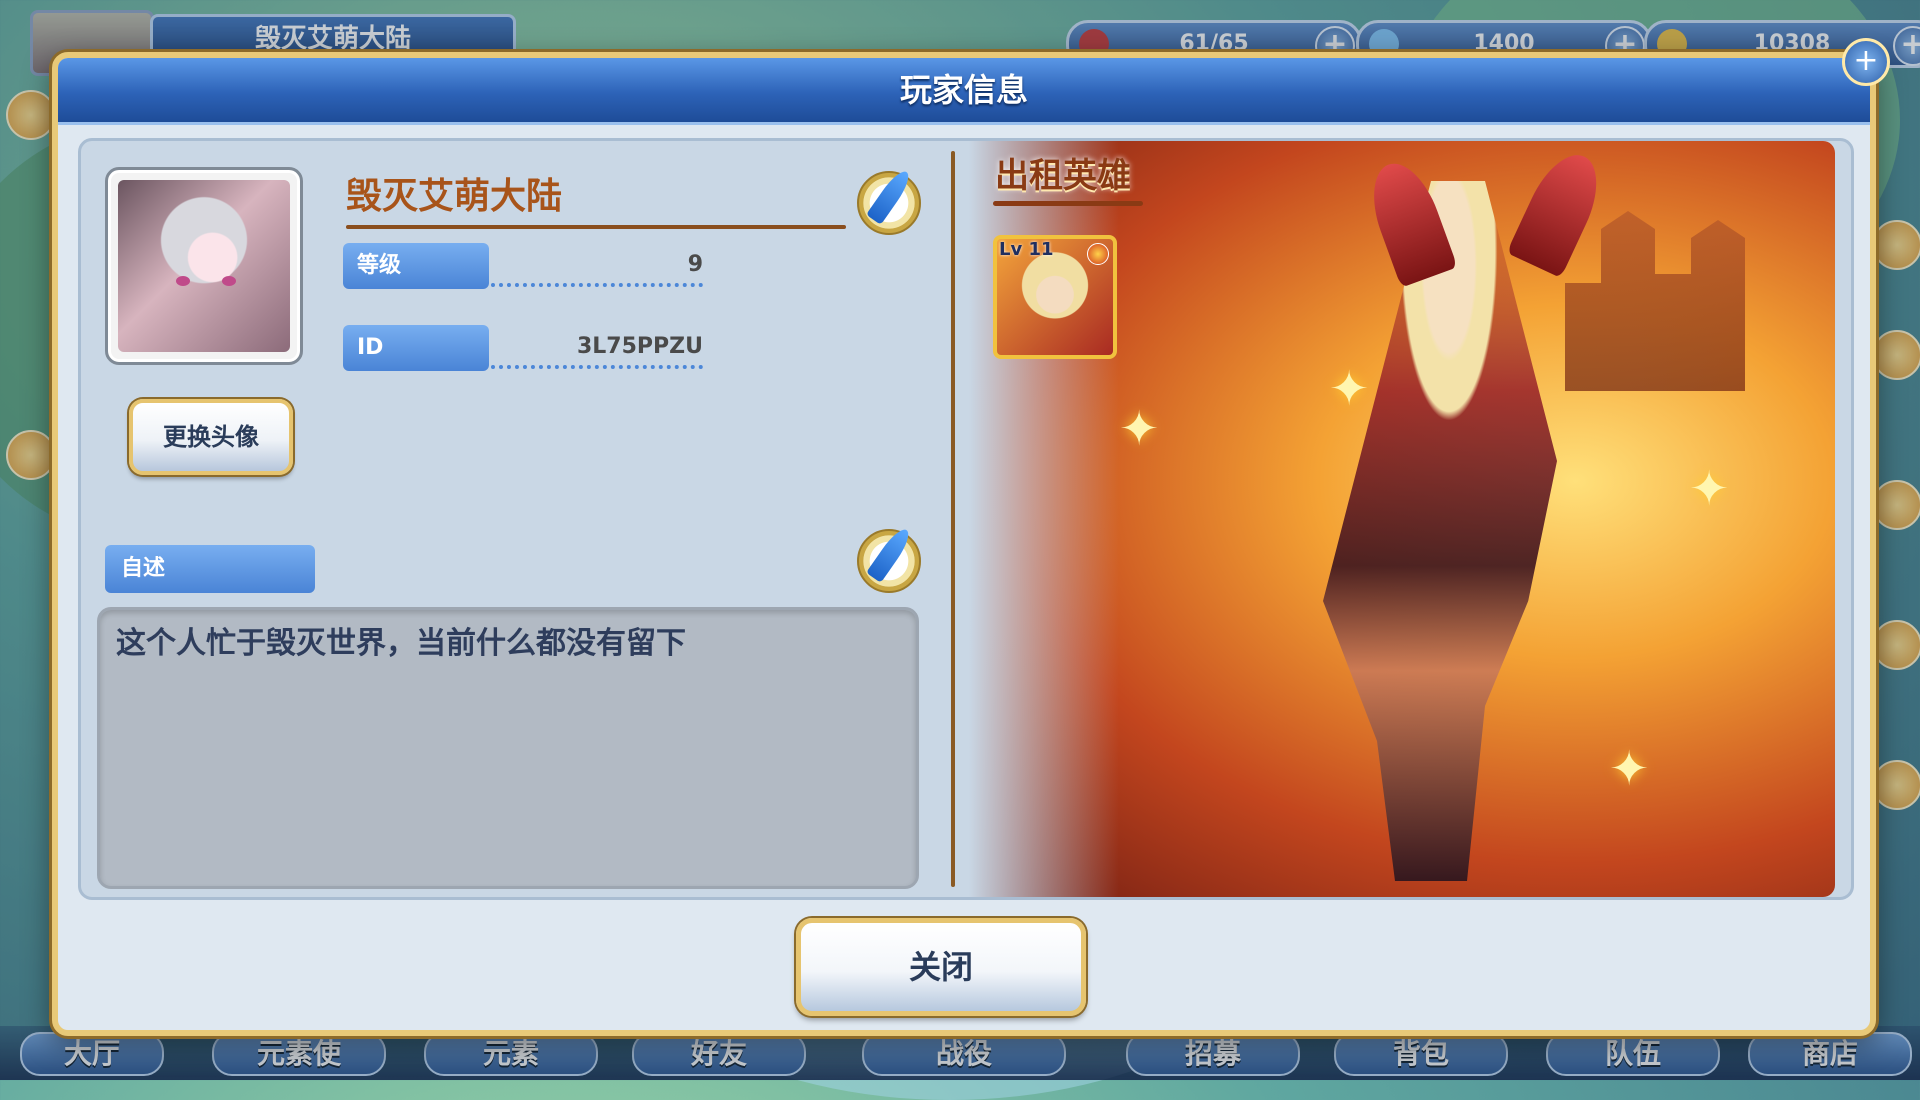 The width and height of the screenshot is (1920, 1100). I want to click on player-name: 毁灭艾萌大陆, so click(454, 196).